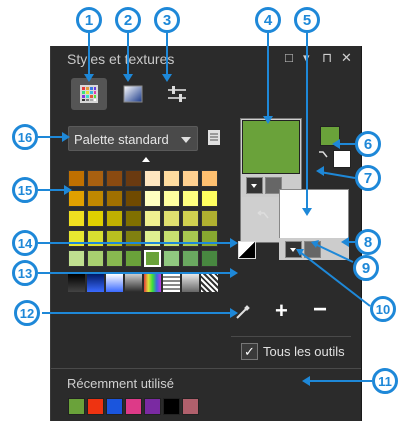  I want to click on callout-4: 4, so click(268, 20).